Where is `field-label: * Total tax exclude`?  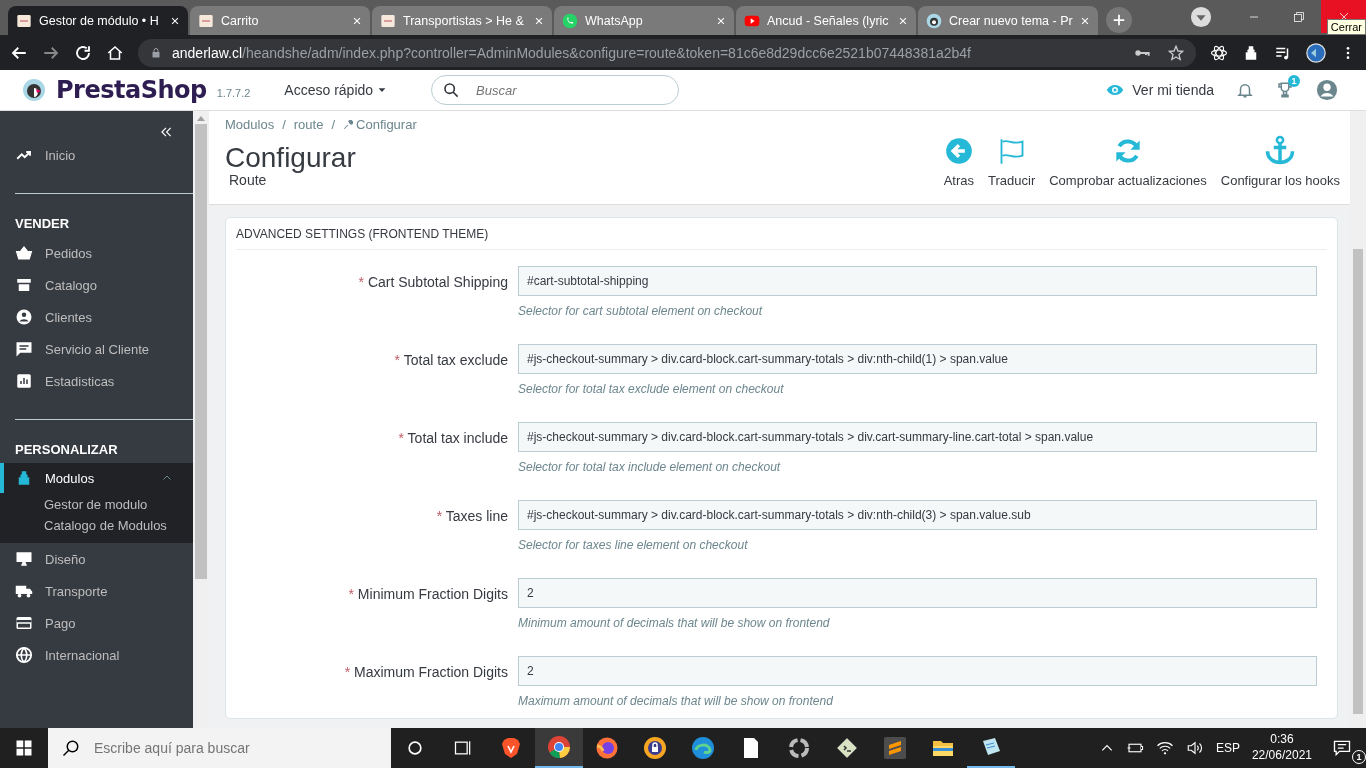
field-label: * Total tax exclude is located at coordinates (450, 360).